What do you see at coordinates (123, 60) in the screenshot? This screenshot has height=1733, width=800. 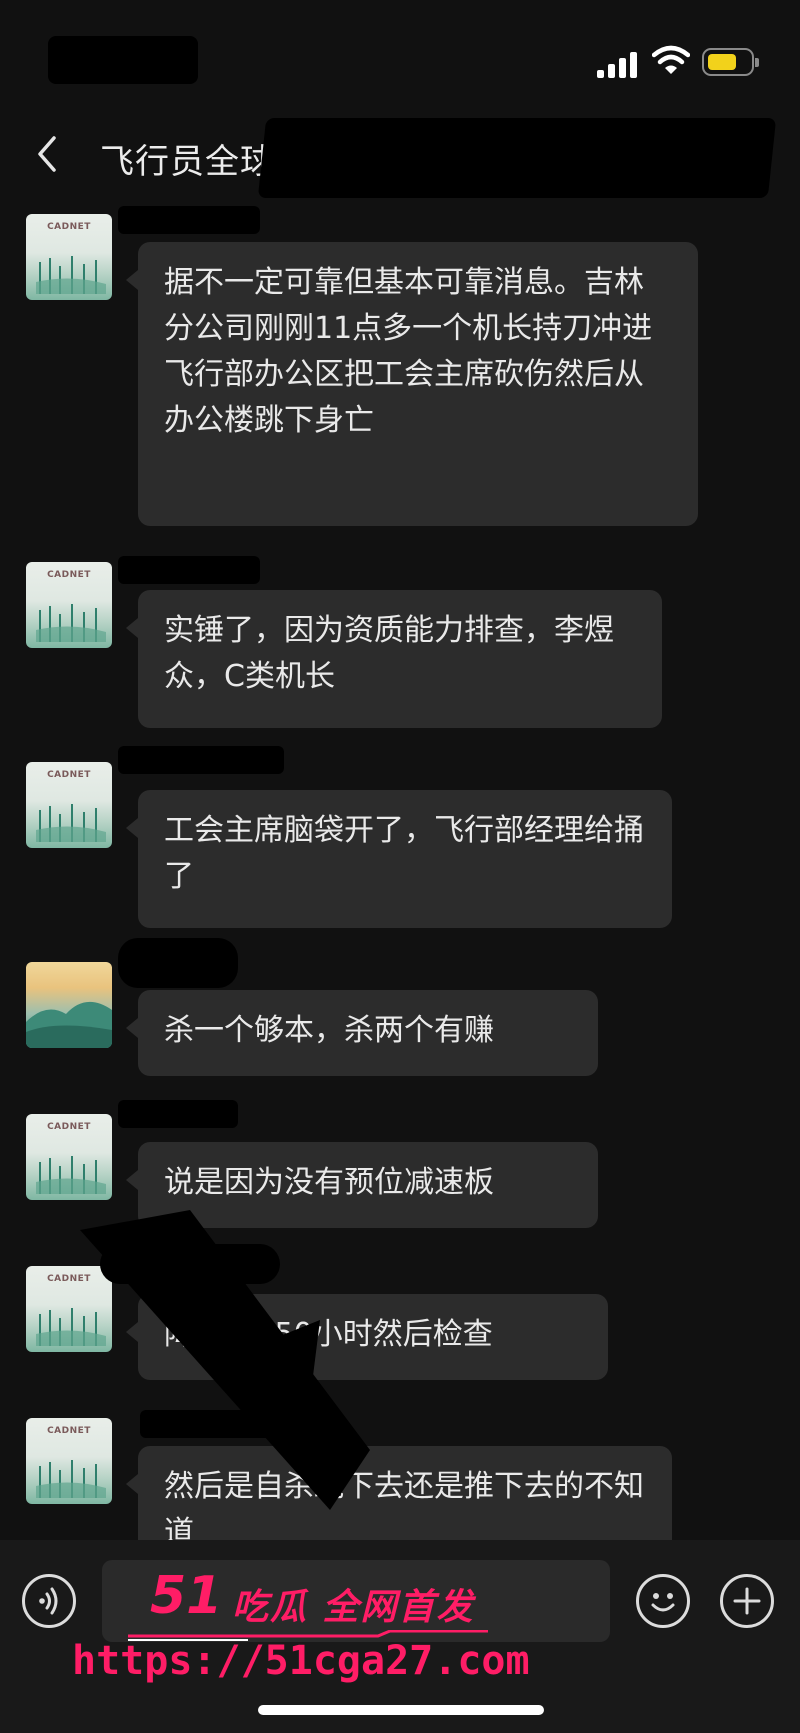 I see `redacted-time` at bounding box center [123, 60].